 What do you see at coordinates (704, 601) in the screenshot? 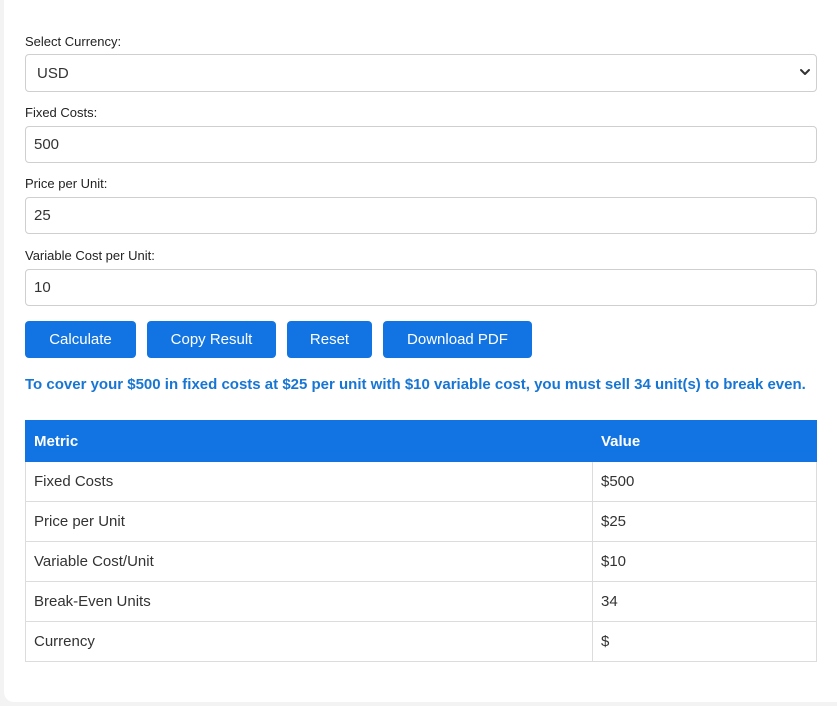
I see `value-cell: 34` at bounding box center [704, 601].